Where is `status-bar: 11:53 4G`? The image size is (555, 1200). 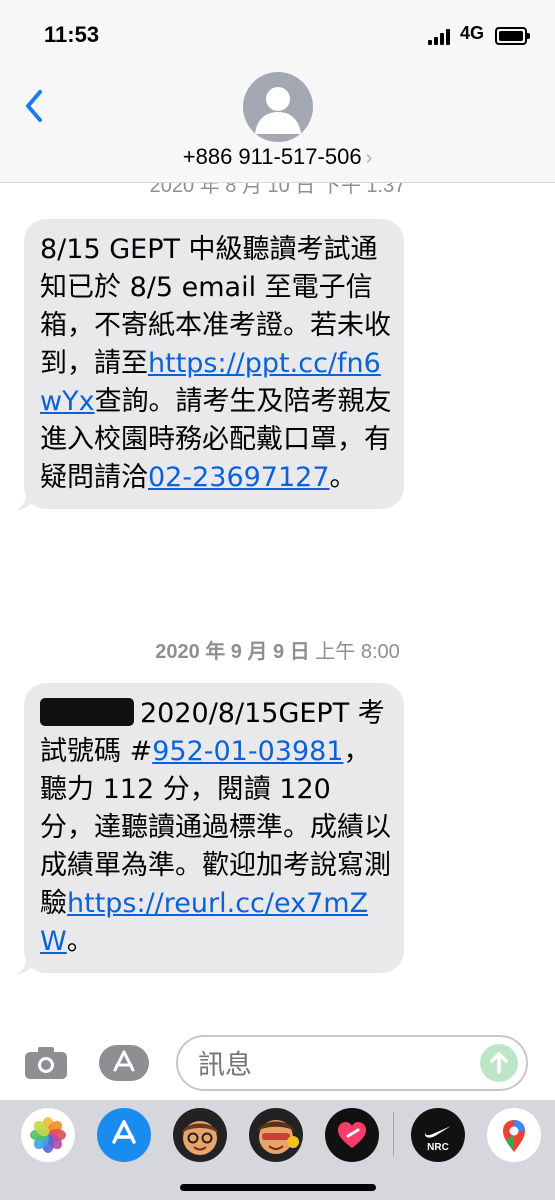 status-bar: 11:53 4G is located at coordinates (277, 35).